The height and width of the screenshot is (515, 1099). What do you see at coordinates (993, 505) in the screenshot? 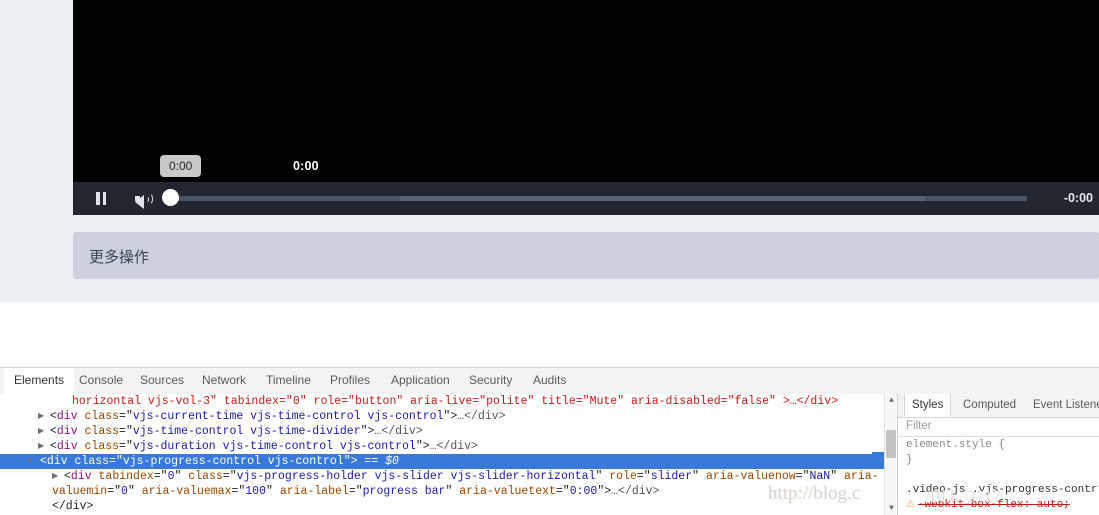
I see `declaration-text: -webkit-box-flex: auto;` at bounding box center [993, 505].